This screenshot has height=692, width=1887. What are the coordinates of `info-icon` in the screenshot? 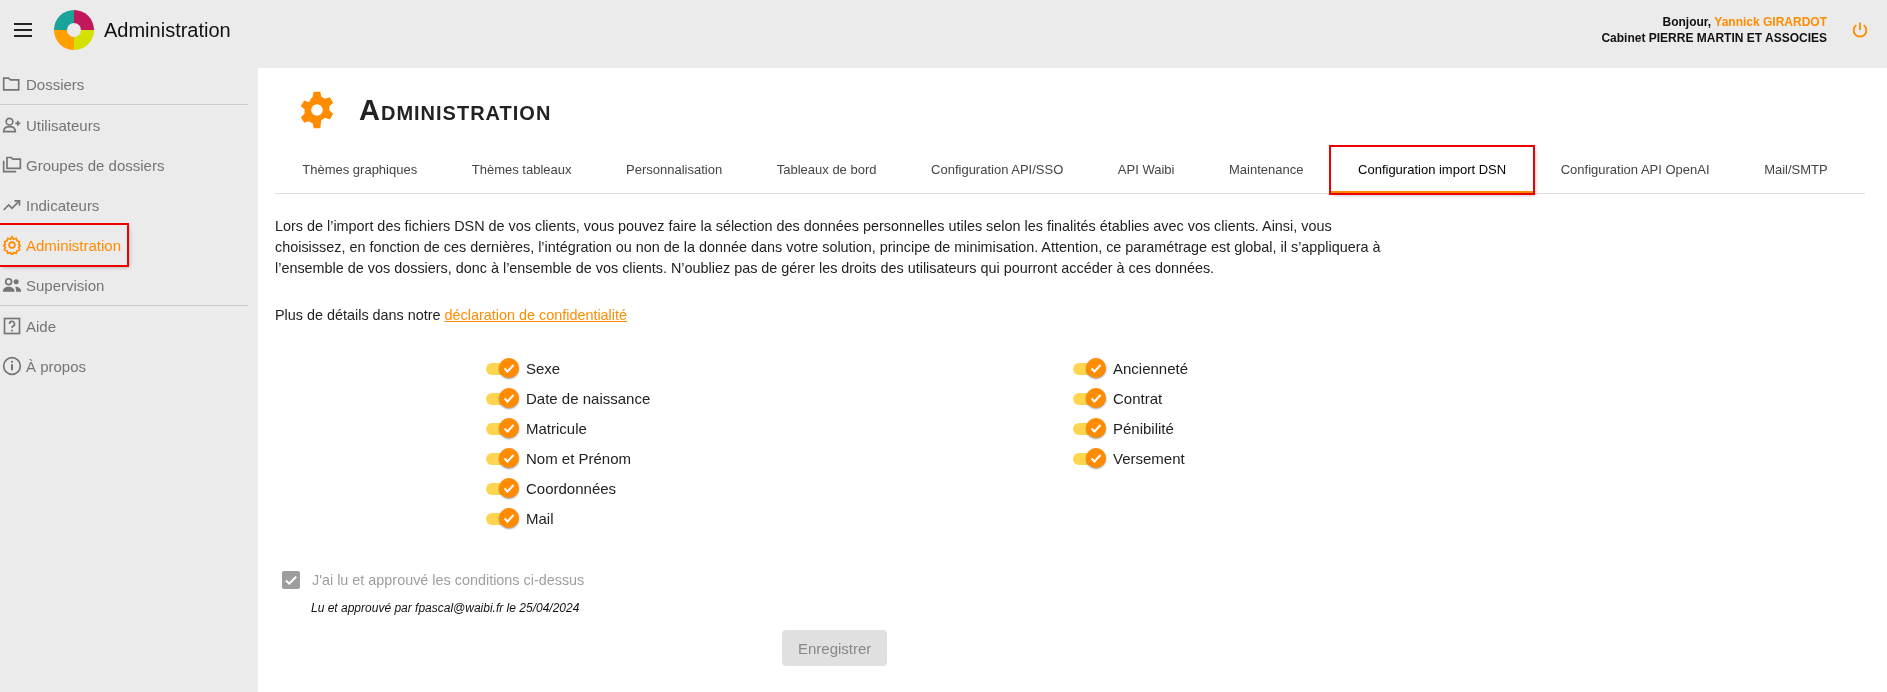 It's located at (12, 366).